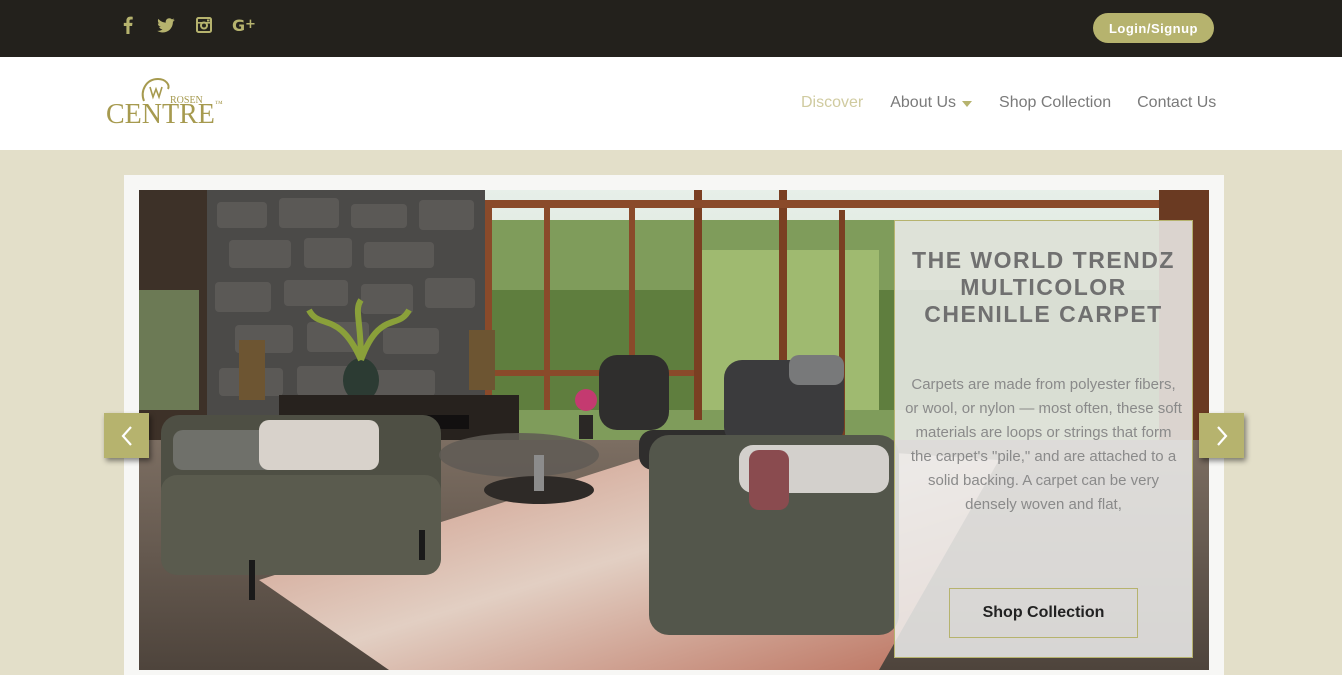  I want to click on logo: ROSEN CENTRE™, so click(176, 105).